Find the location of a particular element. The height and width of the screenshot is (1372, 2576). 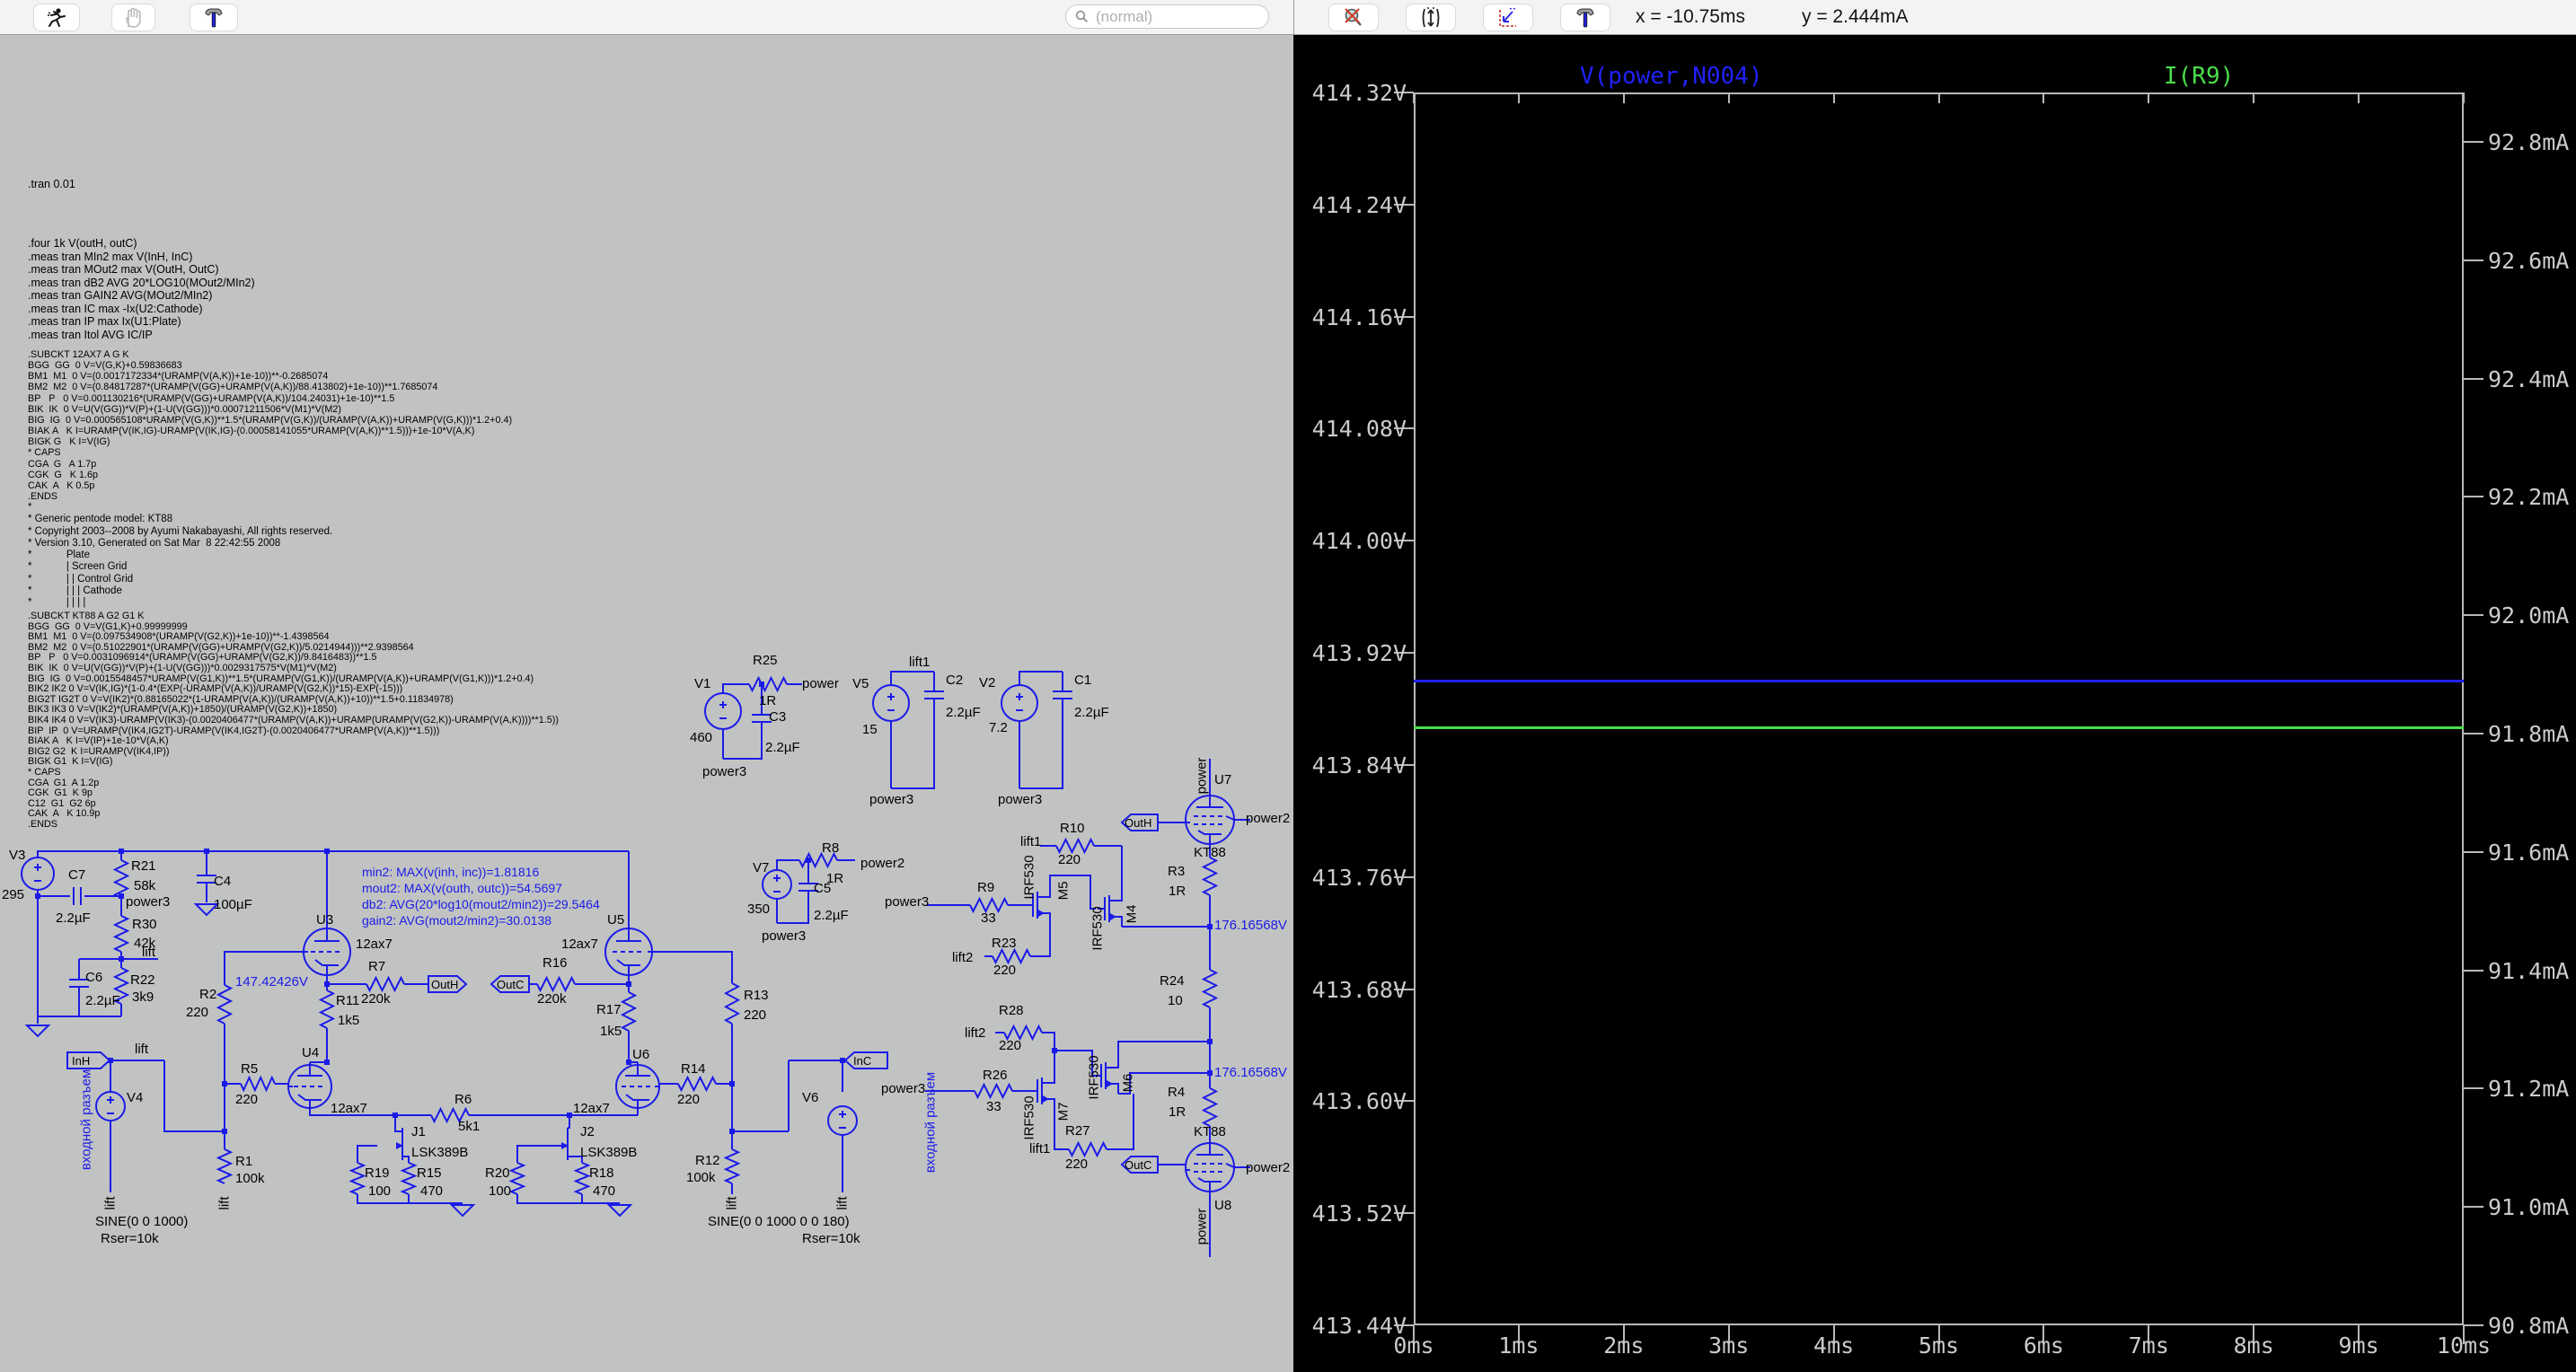

schematic-label: R19 is located at coordinates (377, 1173).